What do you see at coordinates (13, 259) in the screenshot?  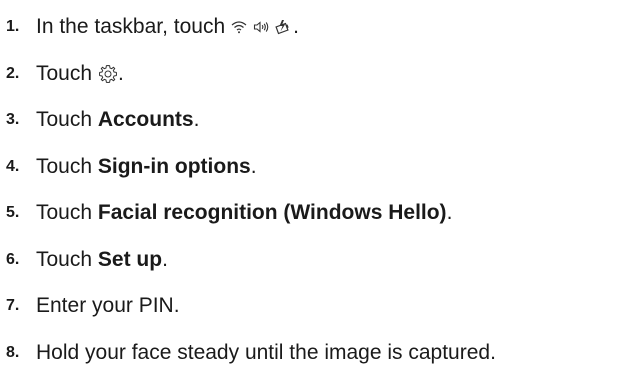 I see `step-number: 6.` at bounding box center [13, 259].